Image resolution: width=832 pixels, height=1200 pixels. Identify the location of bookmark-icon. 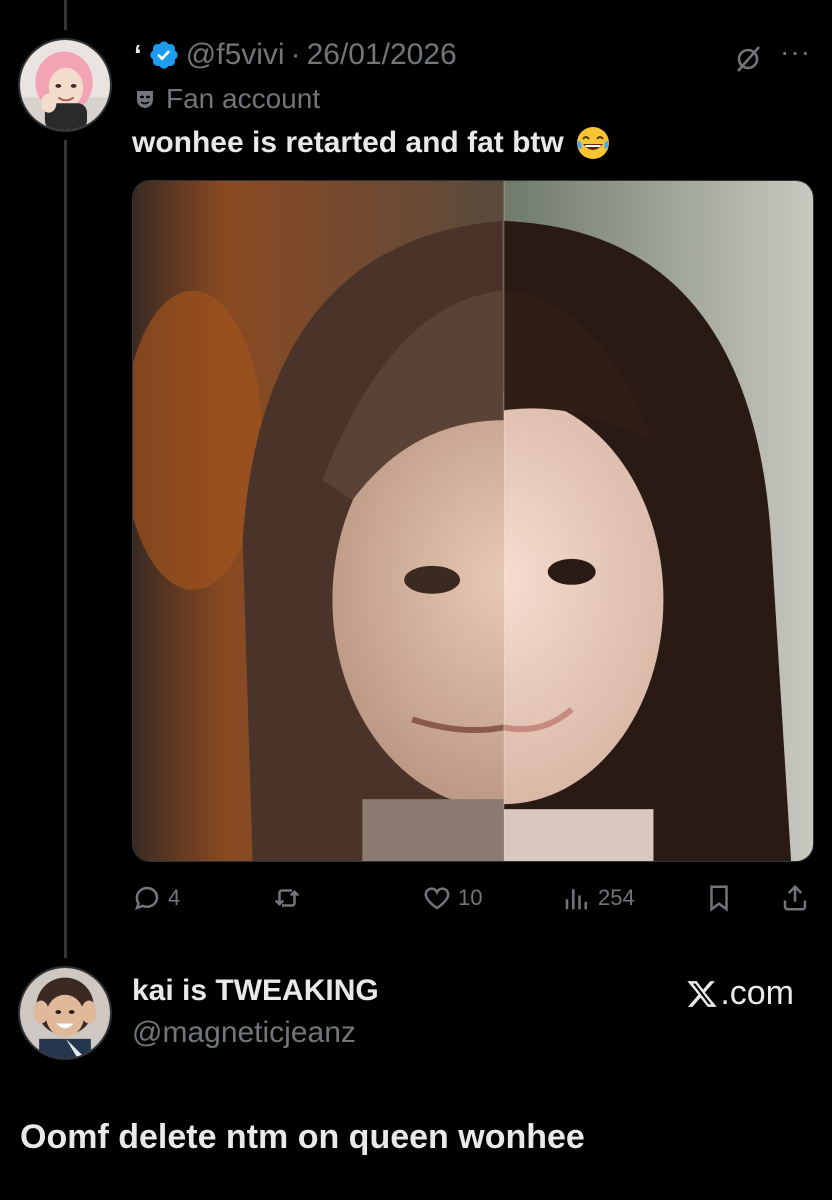
(719, 898).